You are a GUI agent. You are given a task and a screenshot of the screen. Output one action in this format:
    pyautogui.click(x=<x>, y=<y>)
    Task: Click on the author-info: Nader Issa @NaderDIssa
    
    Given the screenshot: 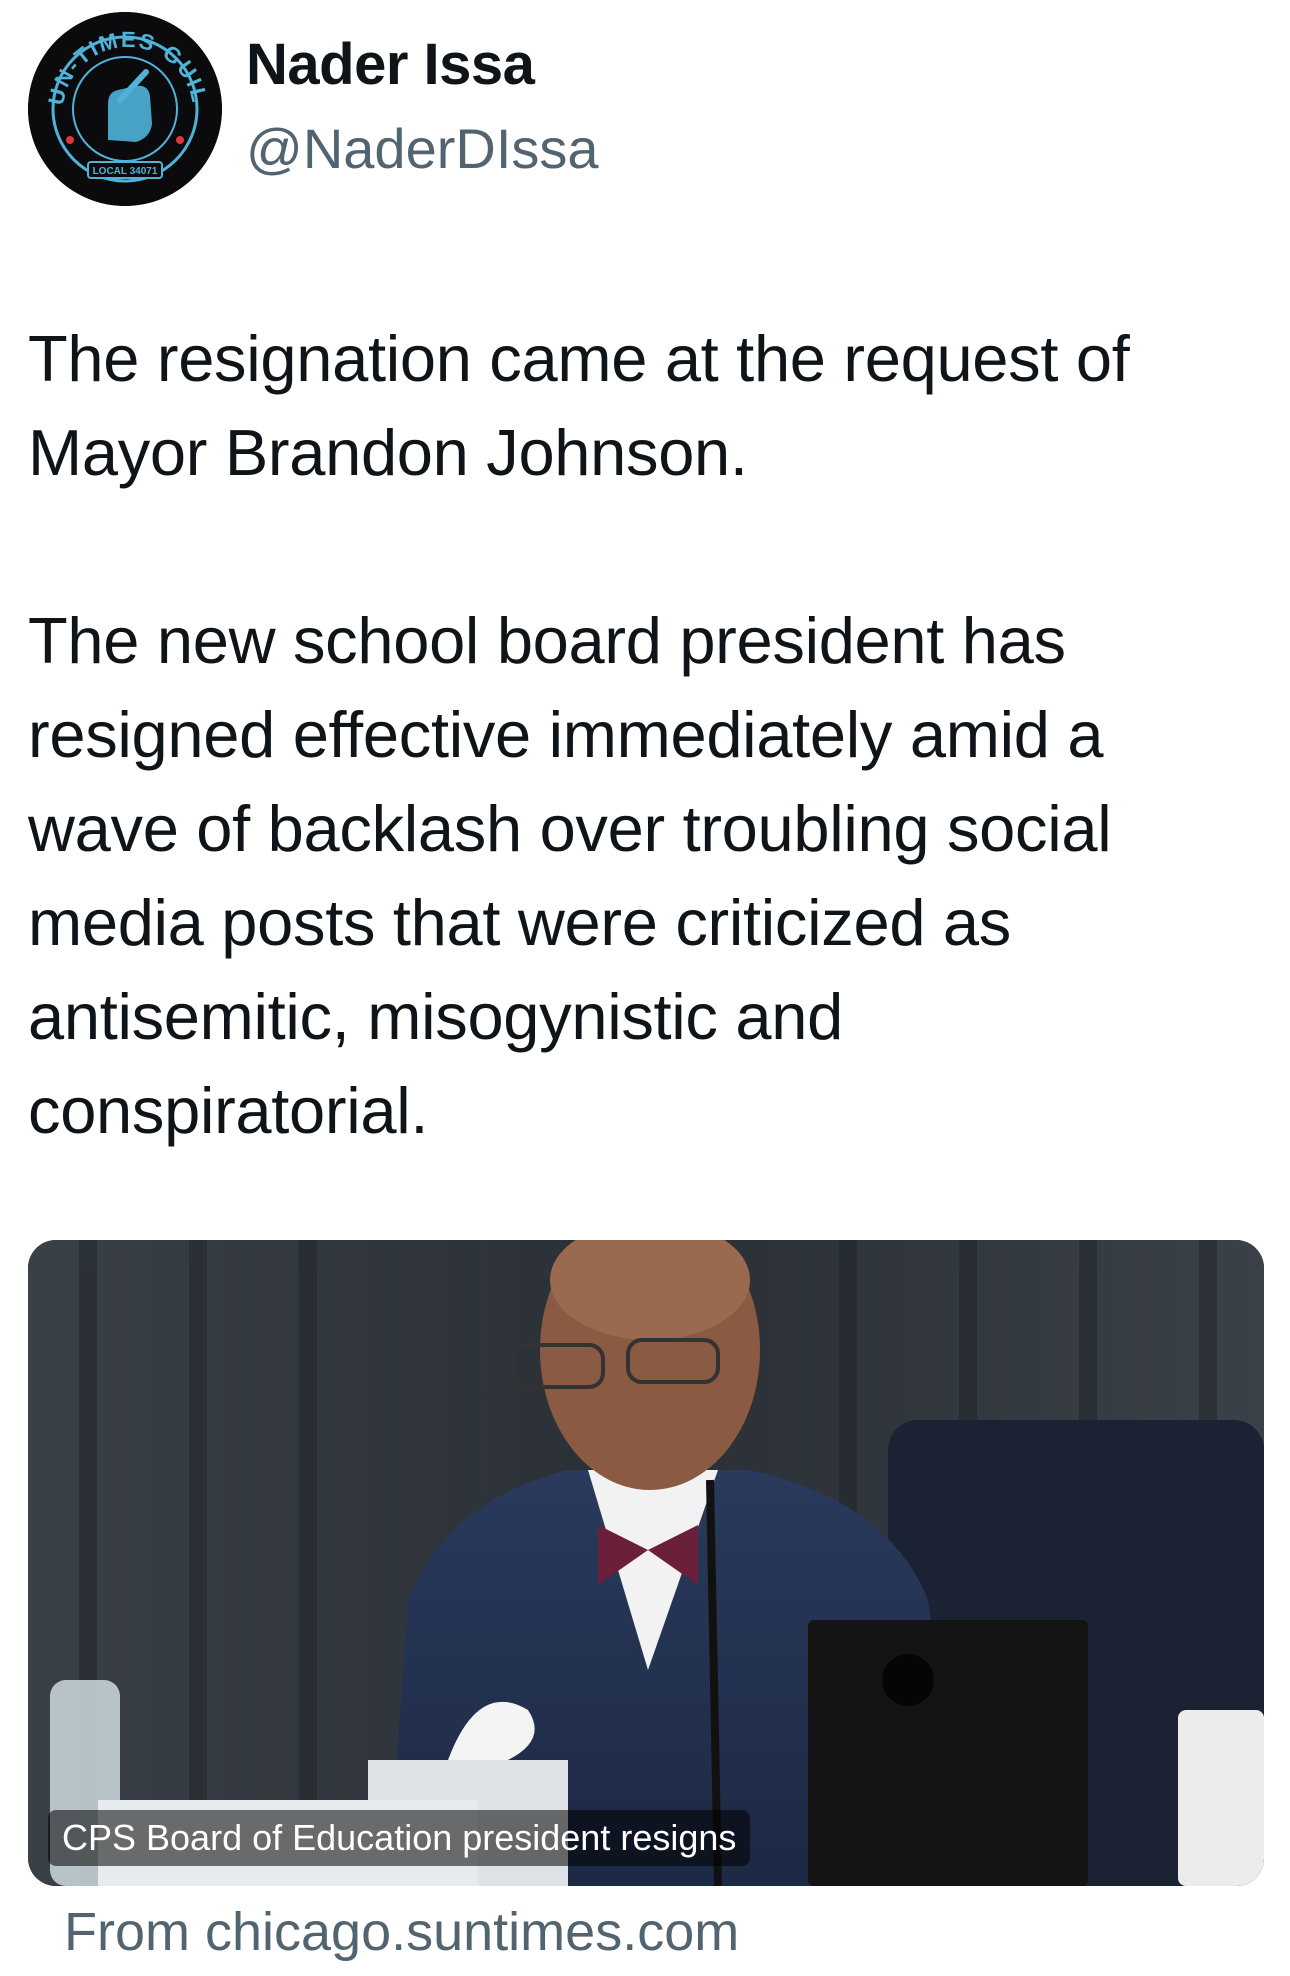 What is the action you would take?
    pyautogui.click(x=422, y=107)
    